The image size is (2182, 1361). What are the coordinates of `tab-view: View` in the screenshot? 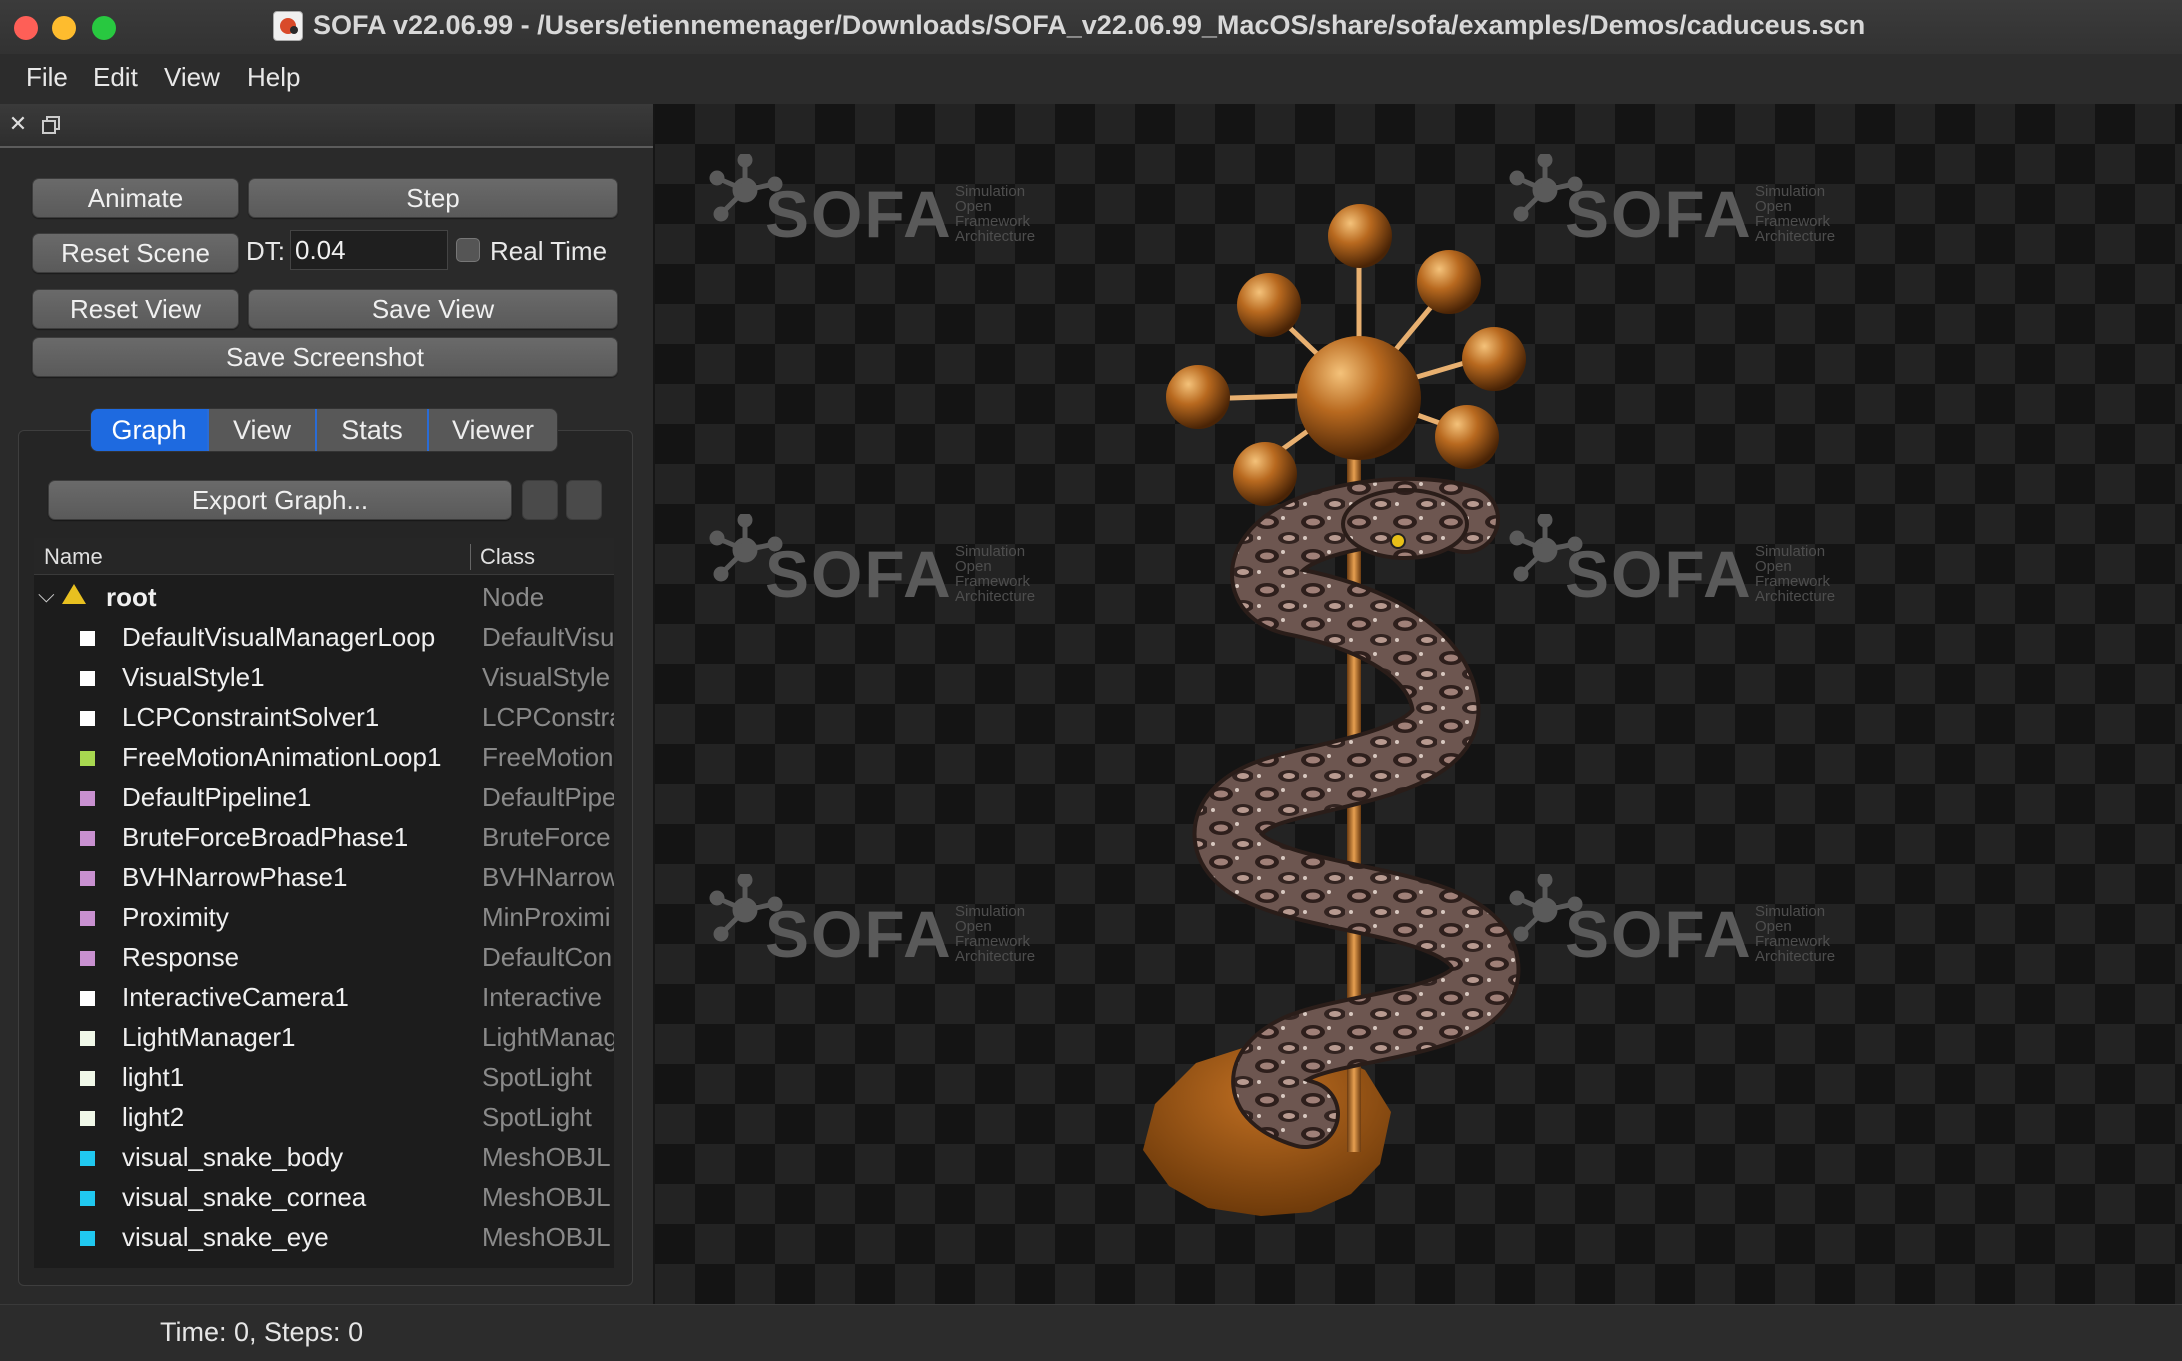 It's located at (263, 430).